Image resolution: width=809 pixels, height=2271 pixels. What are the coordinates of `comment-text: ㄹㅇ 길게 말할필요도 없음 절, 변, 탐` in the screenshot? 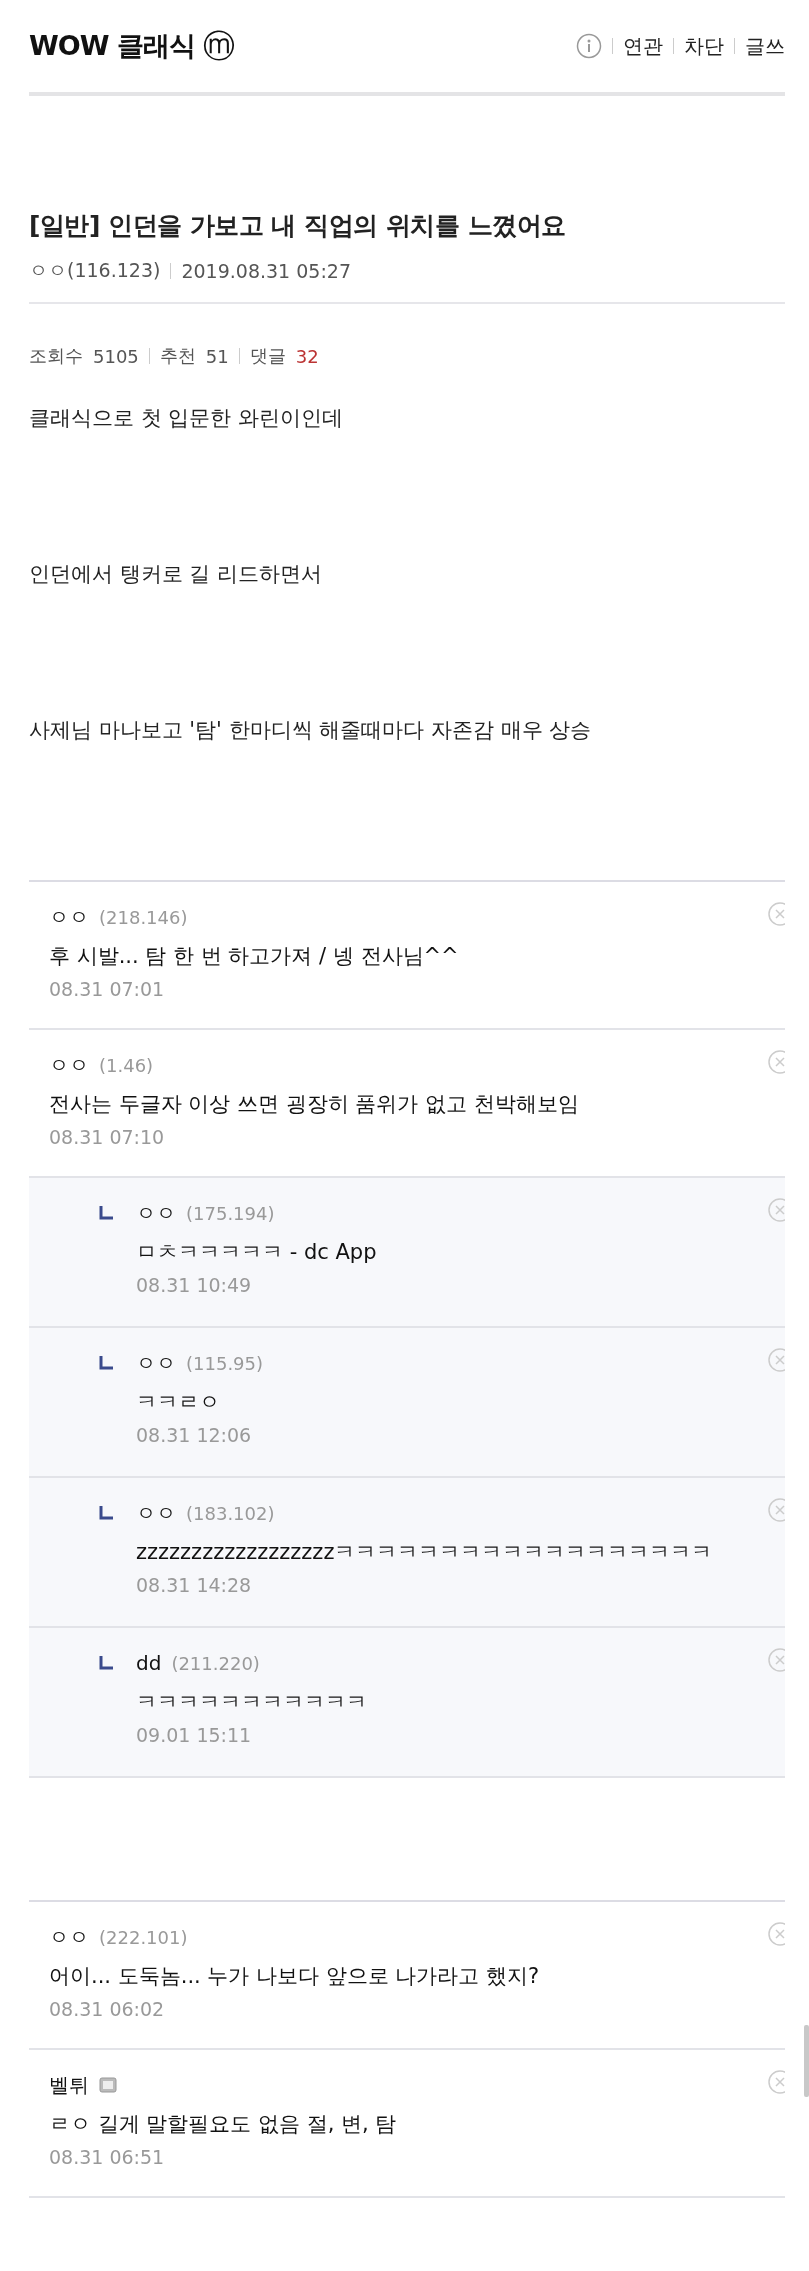 It's located at (223, 2124).